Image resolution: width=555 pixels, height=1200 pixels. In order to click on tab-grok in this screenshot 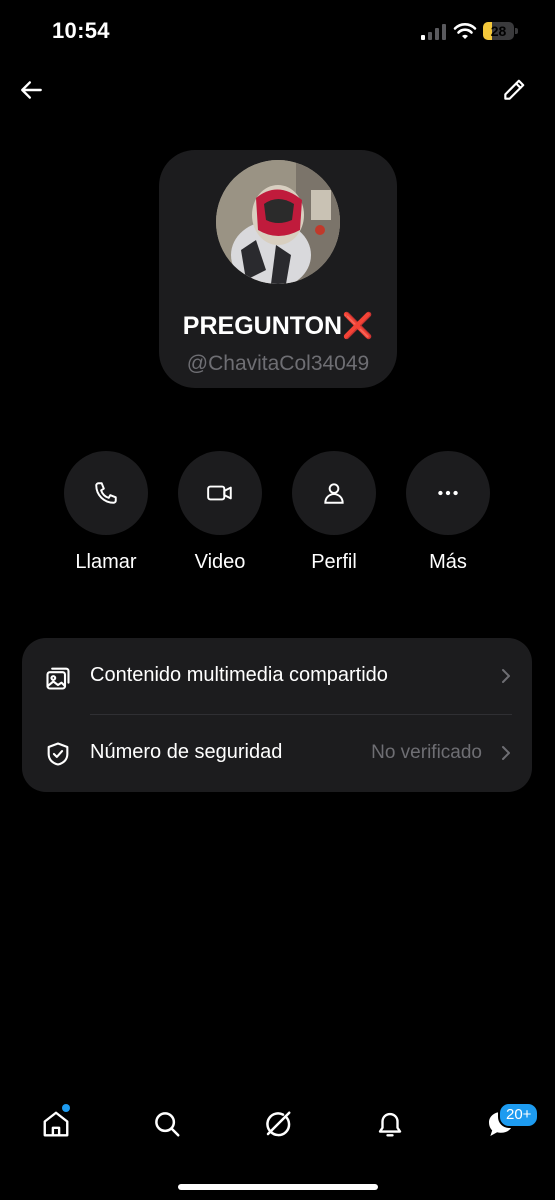, I will do `click(278, 1124)`.